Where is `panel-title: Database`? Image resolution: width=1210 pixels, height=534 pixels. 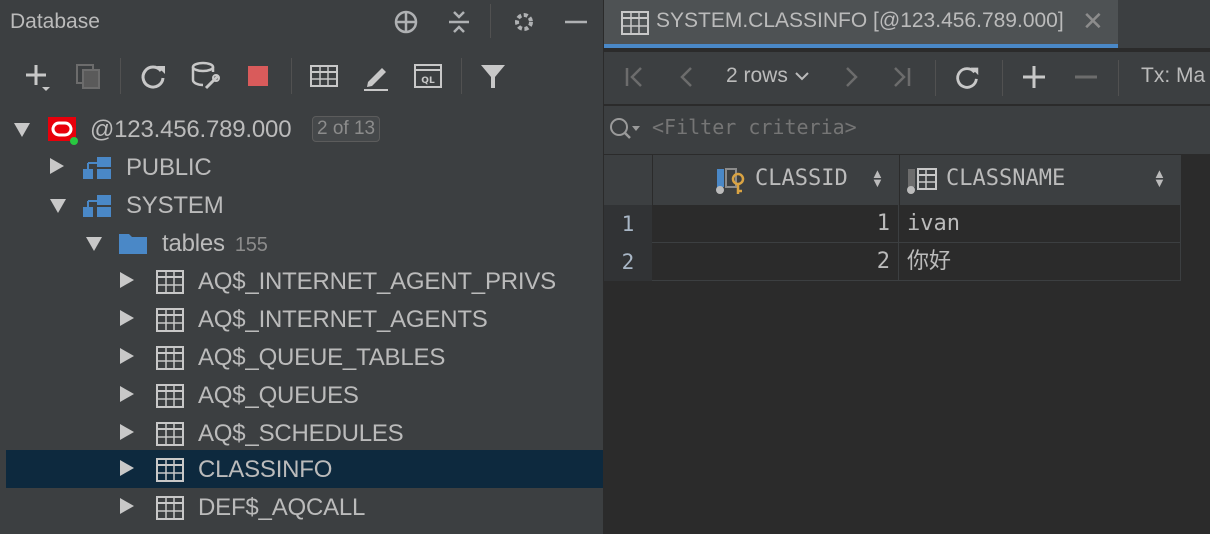
panel-title: Database is located at coordinates (55, 21).